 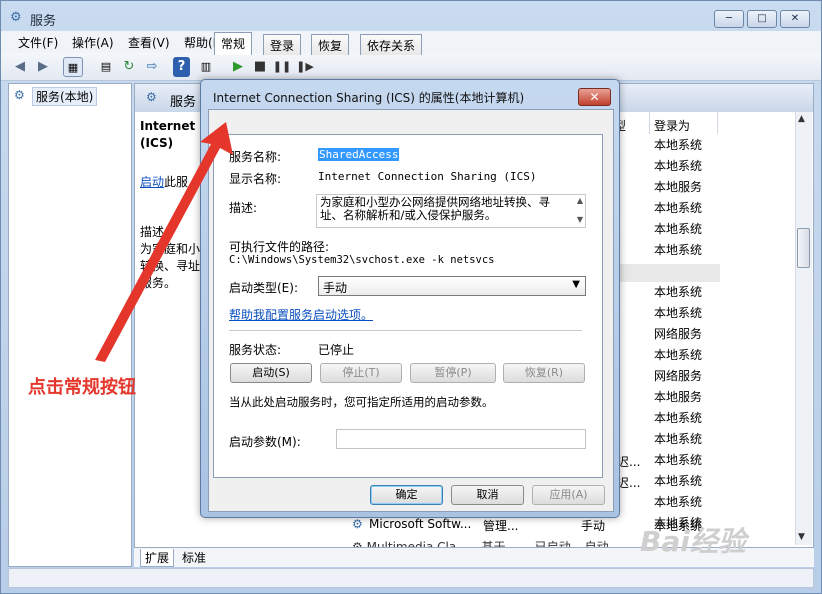 What do you see at coordinates (693, 541) in the screenshot?
I see `watermark: Bai经验` at bounding box center [693, 541].